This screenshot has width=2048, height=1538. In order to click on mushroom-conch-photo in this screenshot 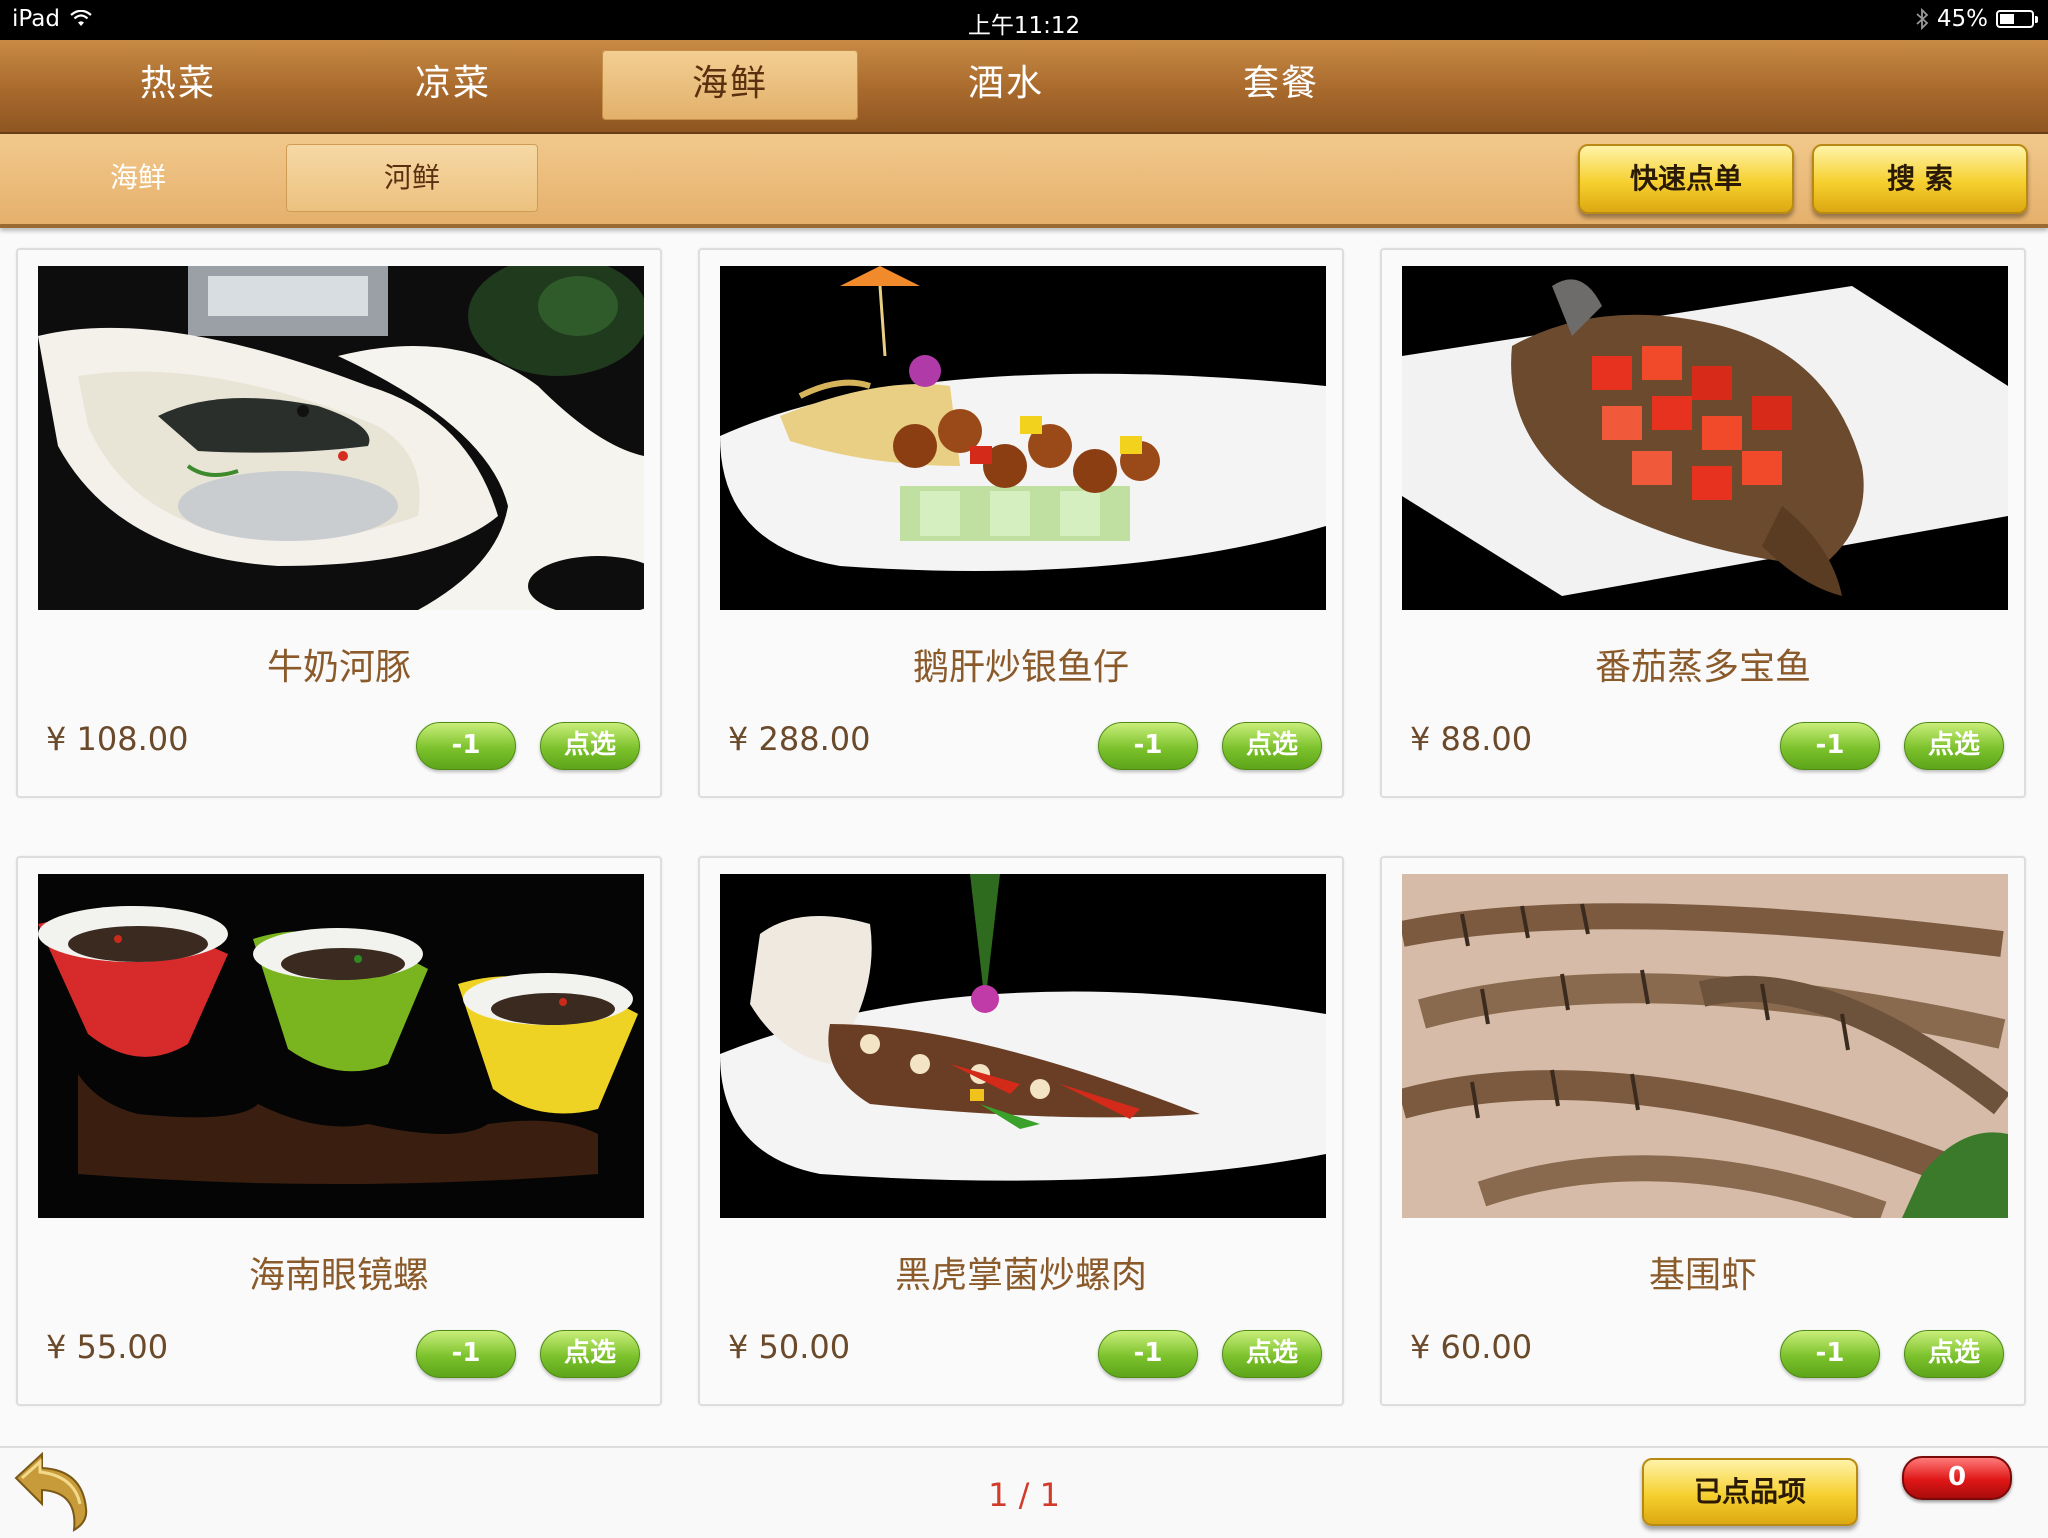, I will do `click(1023, 1046)`.